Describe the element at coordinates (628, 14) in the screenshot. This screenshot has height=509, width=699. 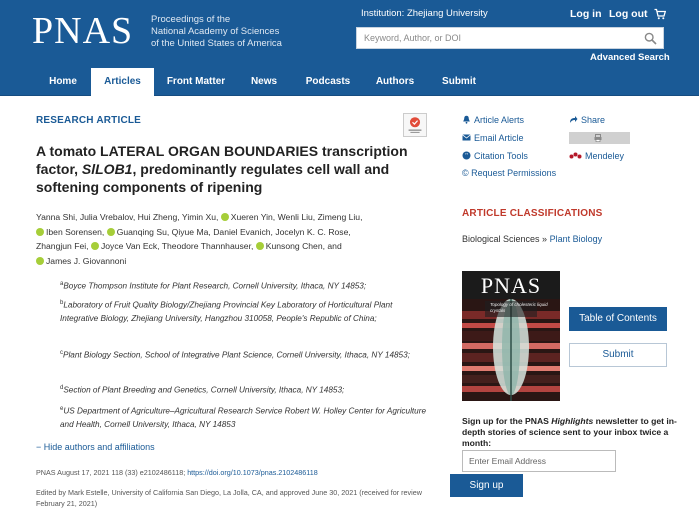
I see `logout-link: Log out` at that location.